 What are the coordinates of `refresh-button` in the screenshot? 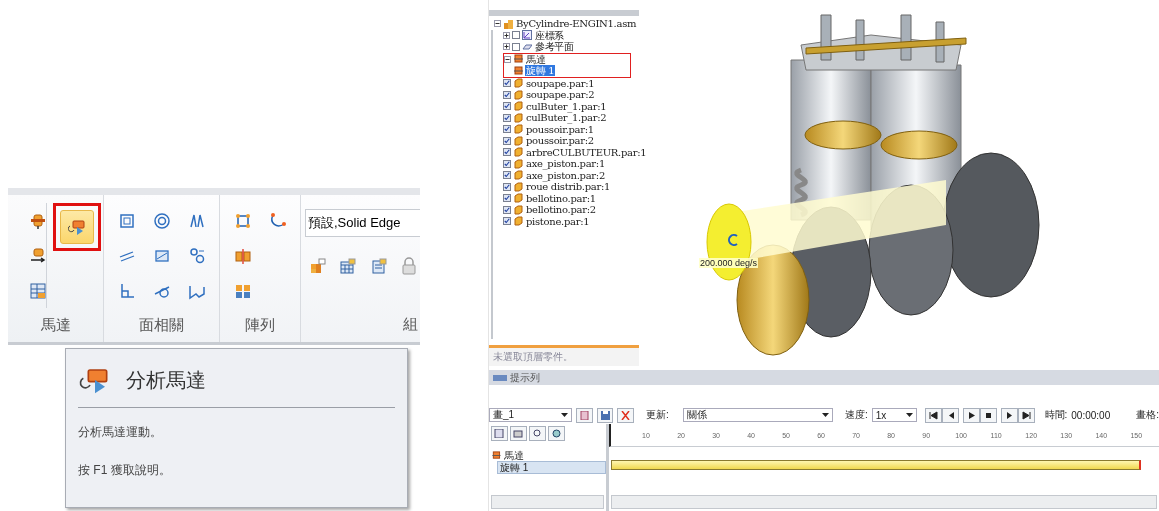 It's located at (556, 433).